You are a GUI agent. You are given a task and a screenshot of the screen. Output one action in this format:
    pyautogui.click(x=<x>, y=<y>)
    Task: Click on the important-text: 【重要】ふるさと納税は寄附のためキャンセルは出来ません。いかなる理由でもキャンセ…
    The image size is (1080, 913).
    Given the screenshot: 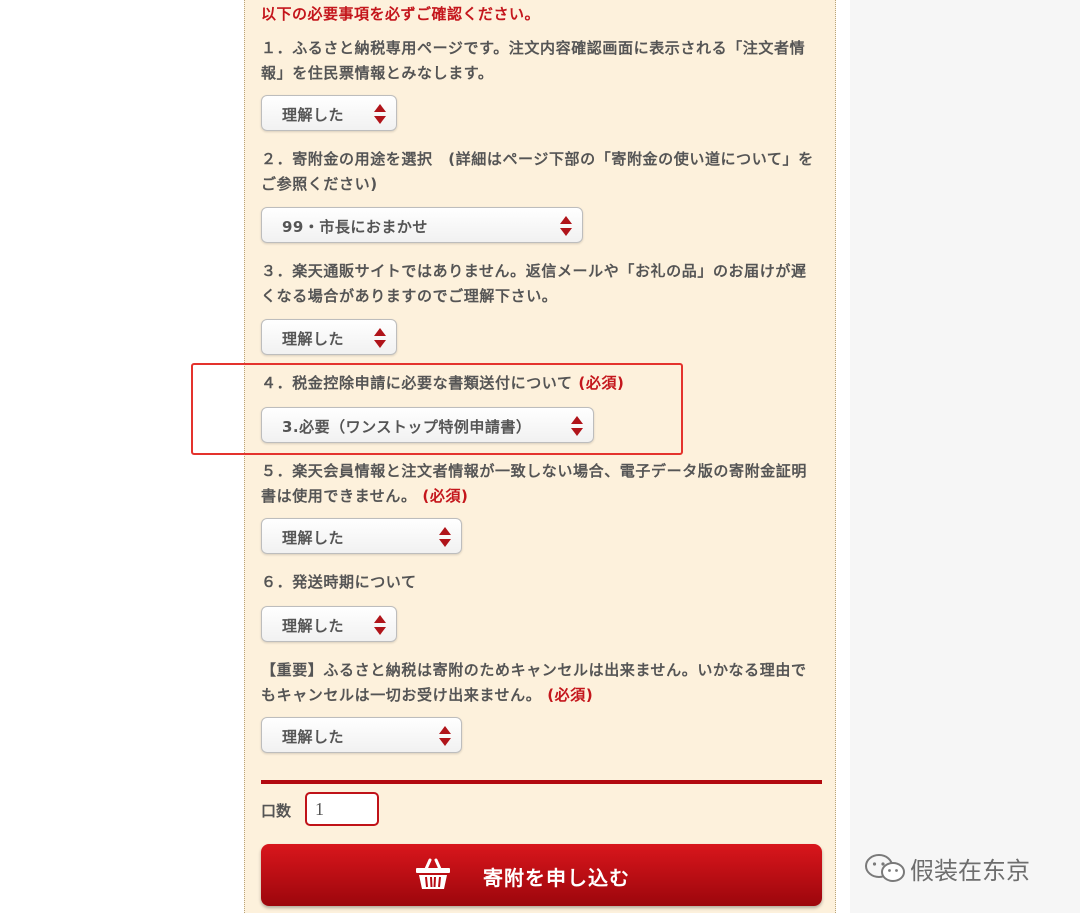 What is the action you would take?
    pyautogui.click(x=534, y=682)
    